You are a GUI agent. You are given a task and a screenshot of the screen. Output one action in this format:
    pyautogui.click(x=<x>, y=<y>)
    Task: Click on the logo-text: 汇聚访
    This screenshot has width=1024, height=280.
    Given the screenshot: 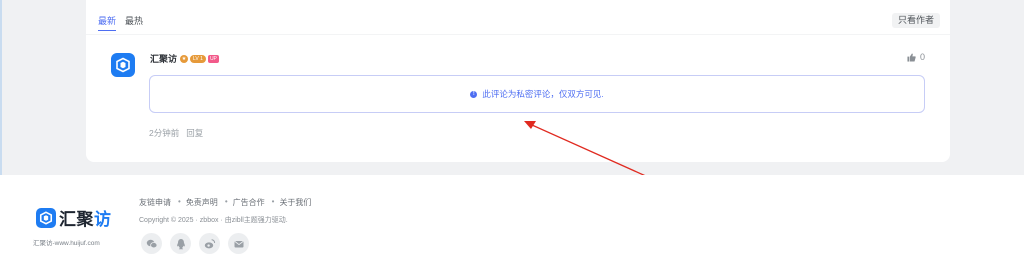 What is the action you would take?
    pyautogui.click(x=85, y=219)
    